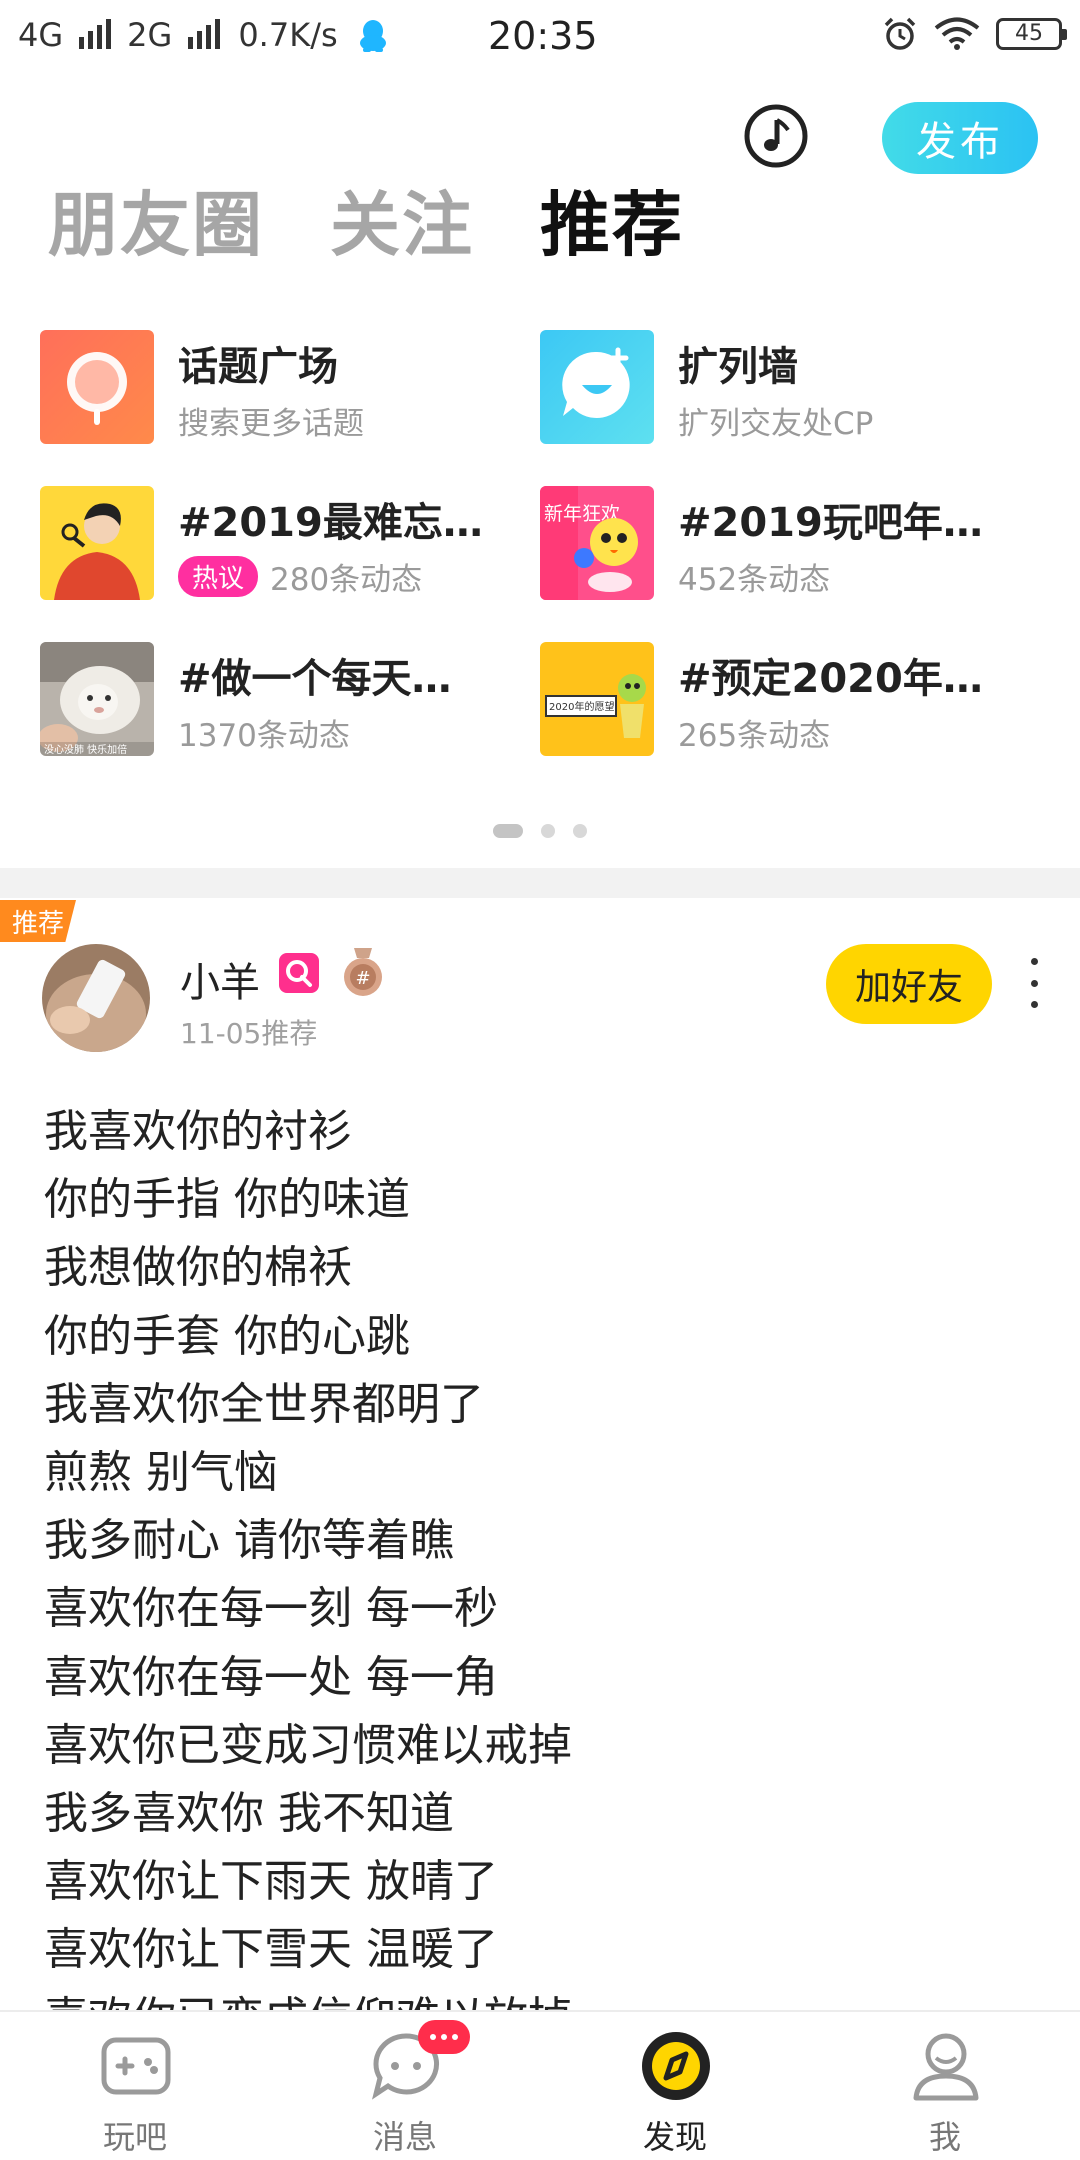 This screenshot has width=1080, height=2160. I want to click on cartoon-thumbnail: 2020年的愿望, so click(597, 699).